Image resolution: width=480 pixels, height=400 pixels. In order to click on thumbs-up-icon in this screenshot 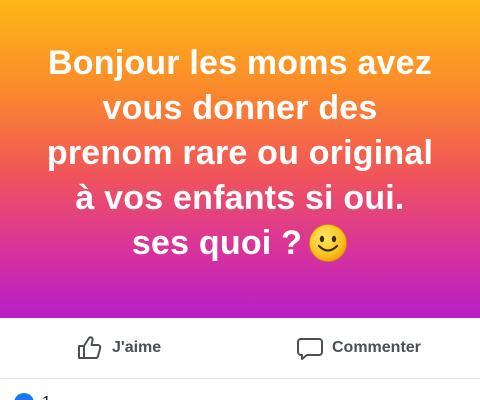, I will do `click(90, 347)`.